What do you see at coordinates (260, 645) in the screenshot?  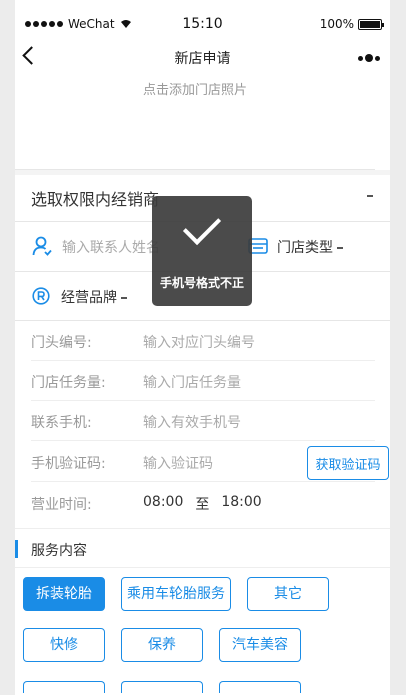 I see `service-chip: 汽车美容` at bounding box center [260, 645].